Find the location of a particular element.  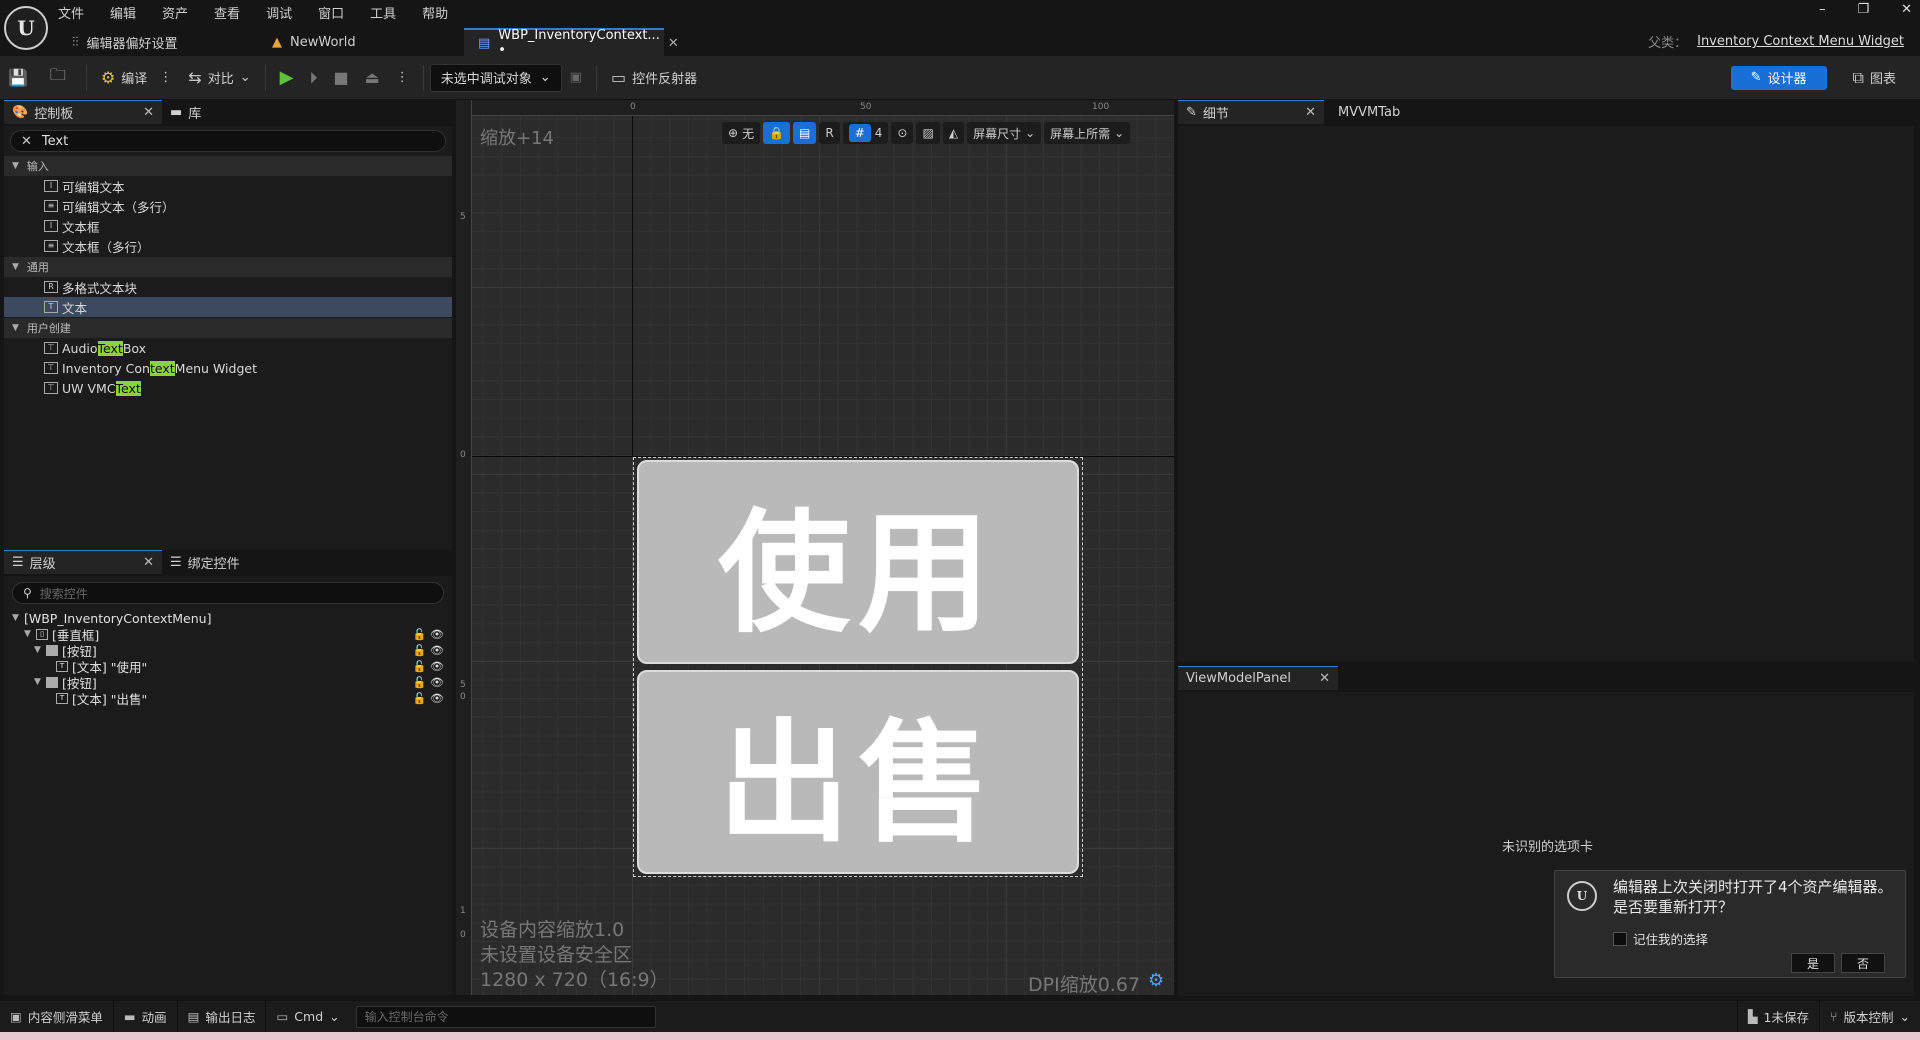

dpi-button: ⊙ is located at coordinates (902, 133).